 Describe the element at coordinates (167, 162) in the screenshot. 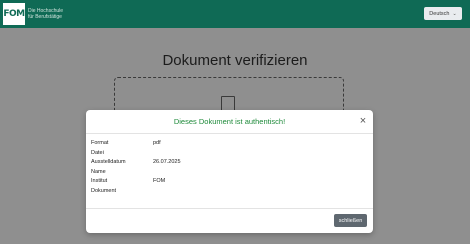

I see `info-value: 26.07.2025` at that location.